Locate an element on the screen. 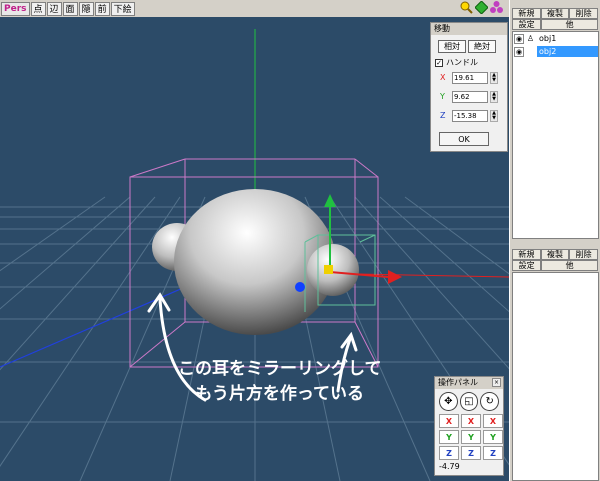 The height and width of the screenshot is (481, 600). y-axis-button-3: Y is located at coordinates (493, 437).